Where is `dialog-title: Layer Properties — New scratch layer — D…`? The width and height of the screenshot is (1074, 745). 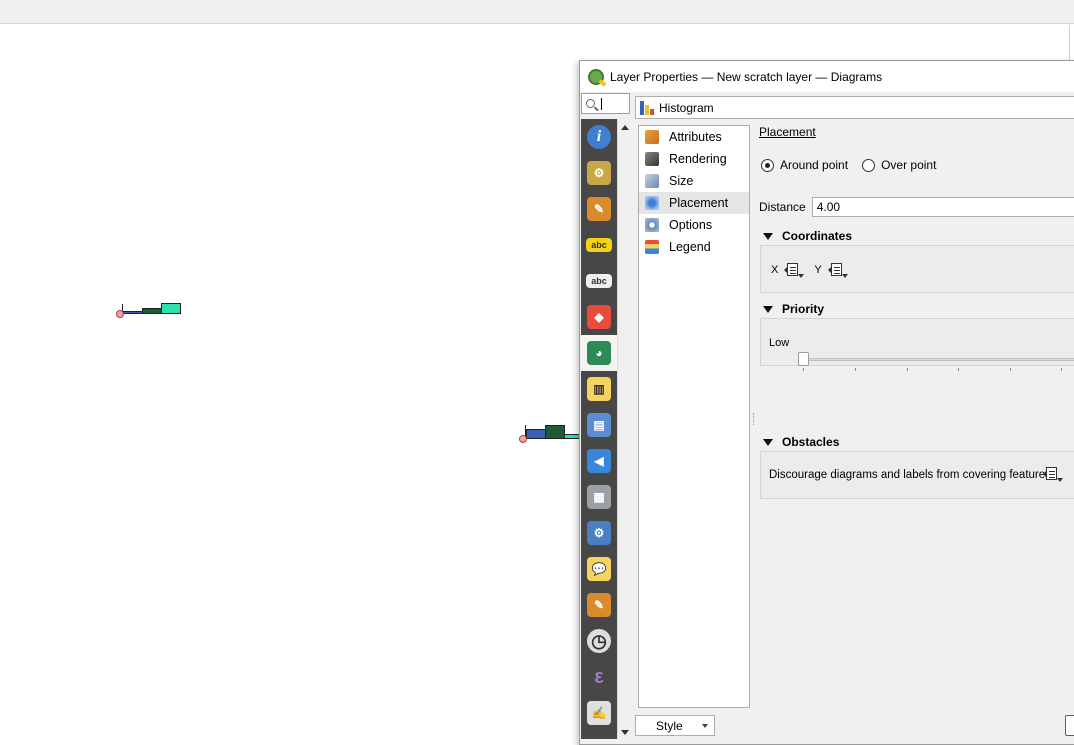
dialog-title: Layer Properties — New scratch layer — D… is located at coordinates (746, 76).